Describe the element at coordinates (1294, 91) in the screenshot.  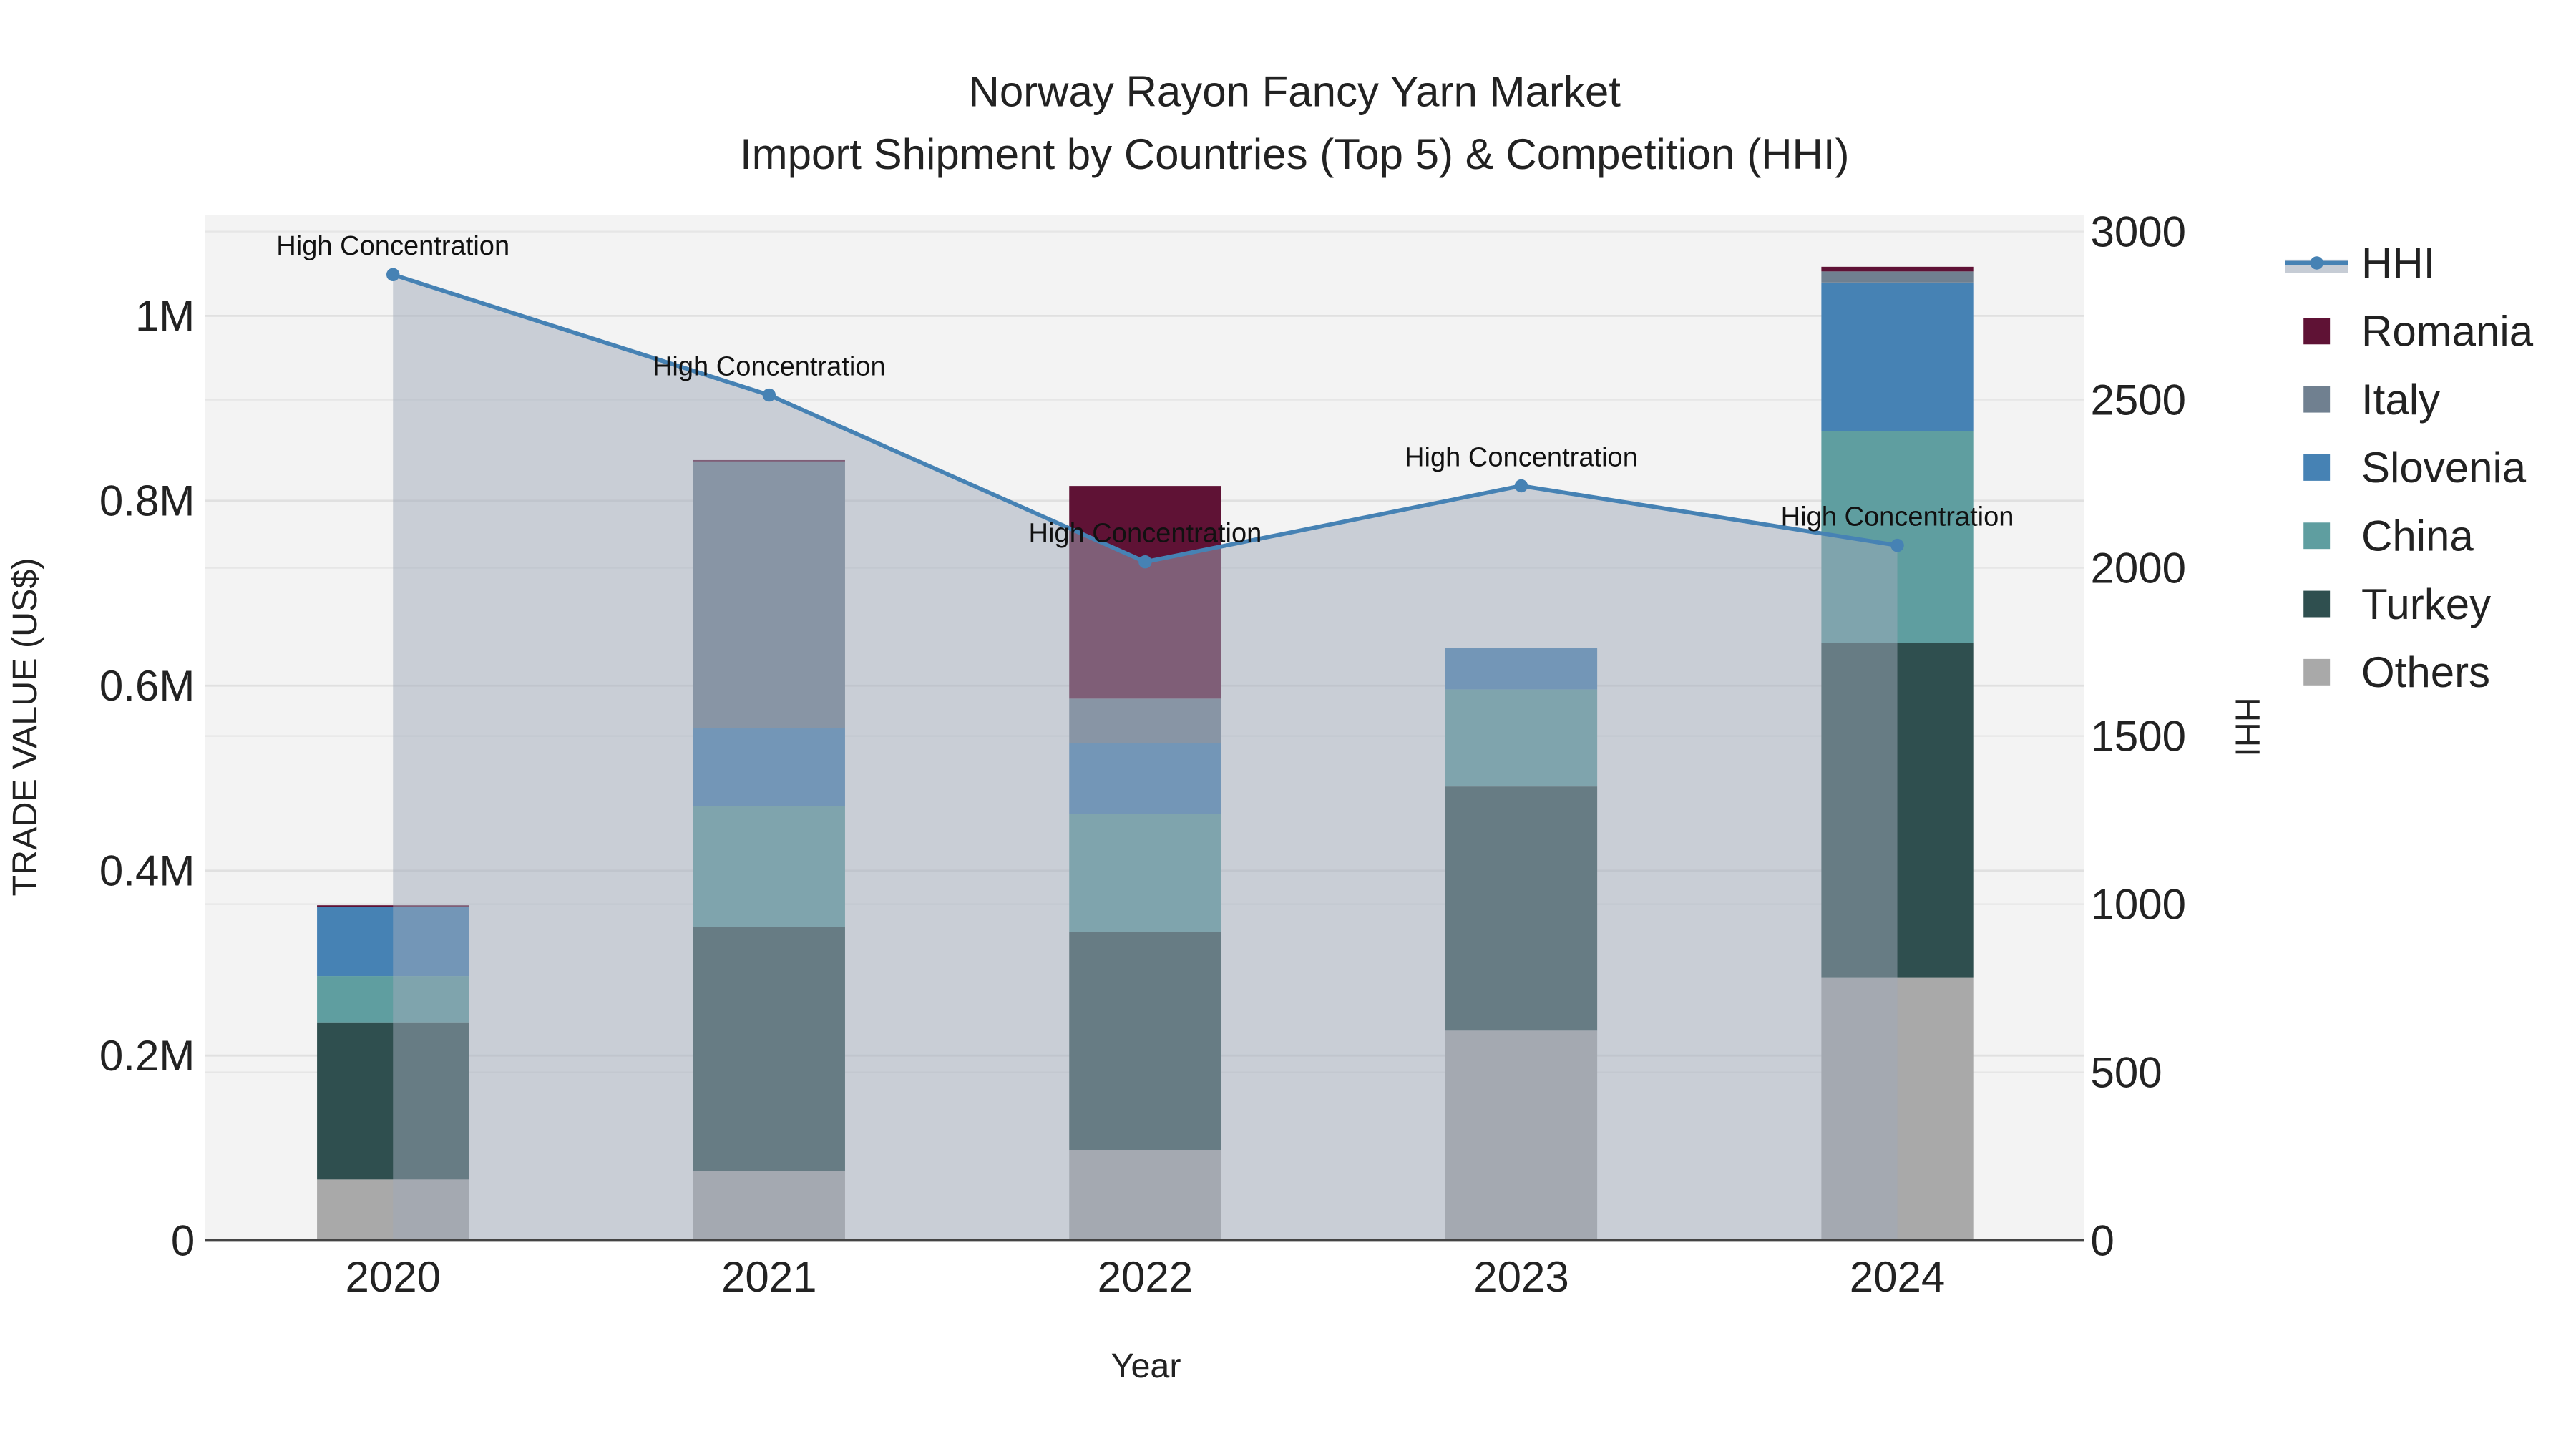
I see `chart-title: Norway Rayon Fancy Yarn Market` at that location.